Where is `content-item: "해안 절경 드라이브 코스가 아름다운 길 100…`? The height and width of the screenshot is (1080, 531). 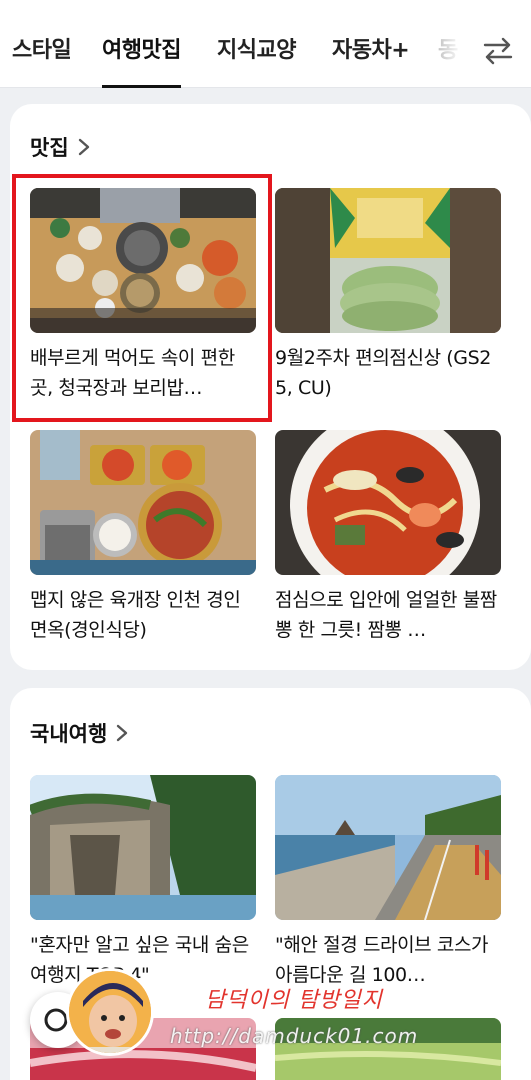 content-item: "해안 절경 드라이브 코스가 아름다운 길 100… is located at coordinates (388, 882).